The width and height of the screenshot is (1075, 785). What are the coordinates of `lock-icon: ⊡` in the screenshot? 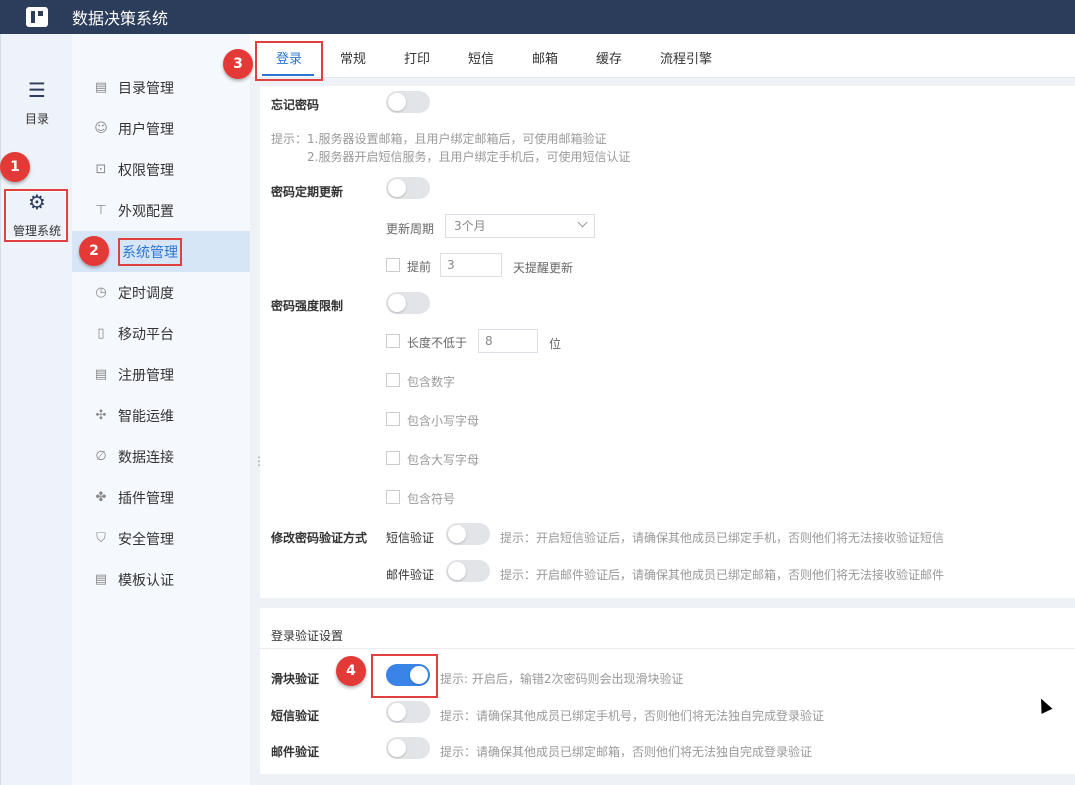 It's located at (101, 169).